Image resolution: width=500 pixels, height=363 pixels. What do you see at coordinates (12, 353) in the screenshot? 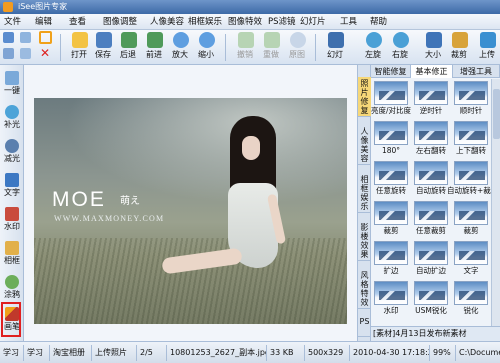
I see `status-learn: 学习` at bounding box center [12, 353].